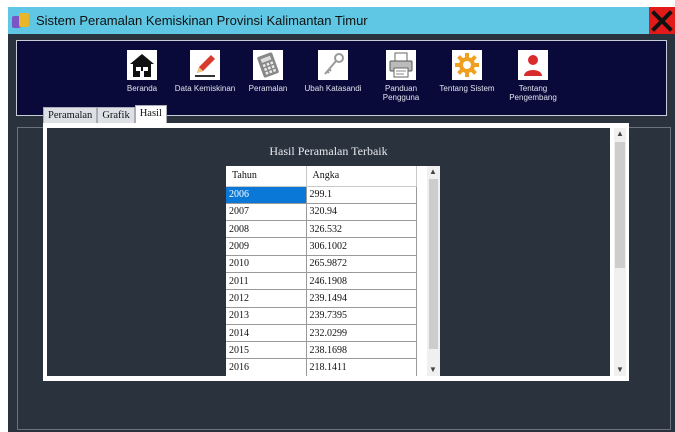  What do you see at coordinates (142, 88) in the screenshot?
I see `toolbar-label: Beranda` at bounding box center [142, 88].